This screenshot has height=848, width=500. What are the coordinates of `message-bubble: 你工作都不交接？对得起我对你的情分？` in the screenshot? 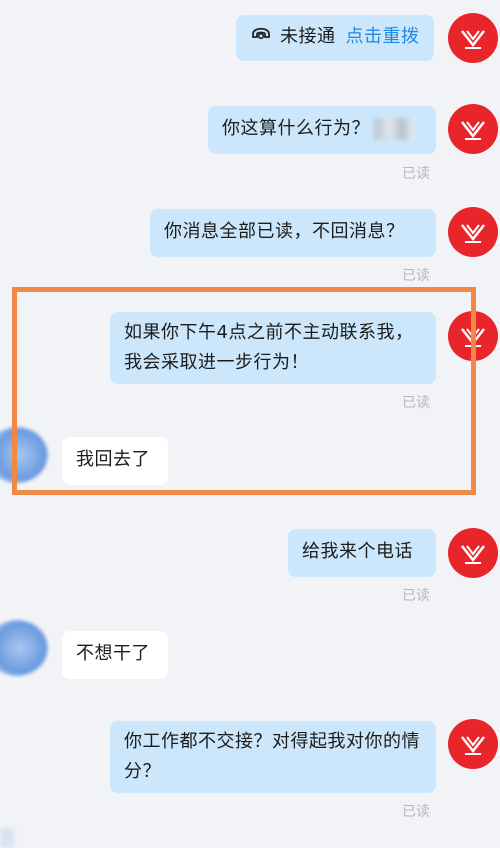 It's located at (273, 757).